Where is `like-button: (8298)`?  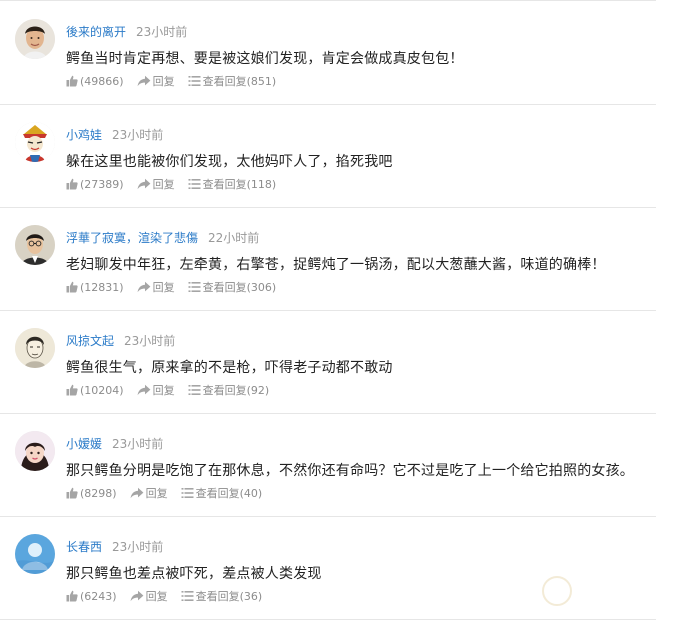
like-button: (8298) is located at coordinates (91, 493).